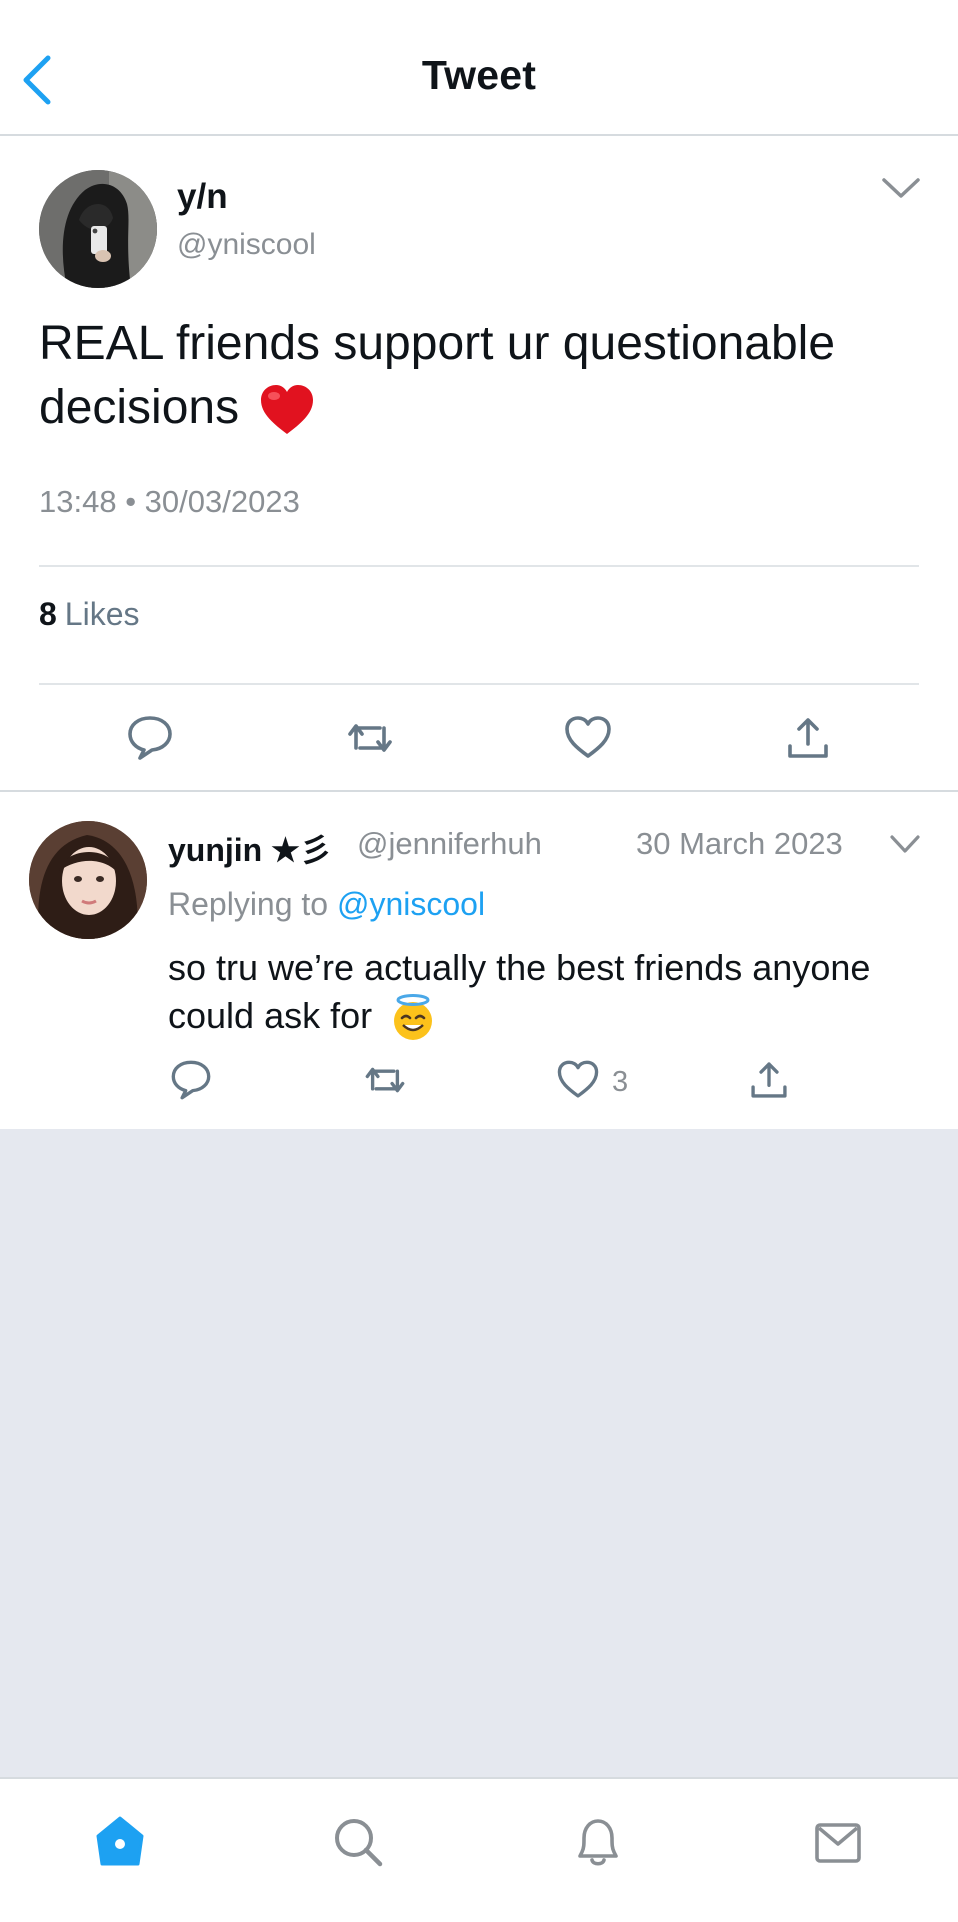 The image size is (958, 1922). I want to click on smiling-face-with-halo-icon, so click(413, 1017).